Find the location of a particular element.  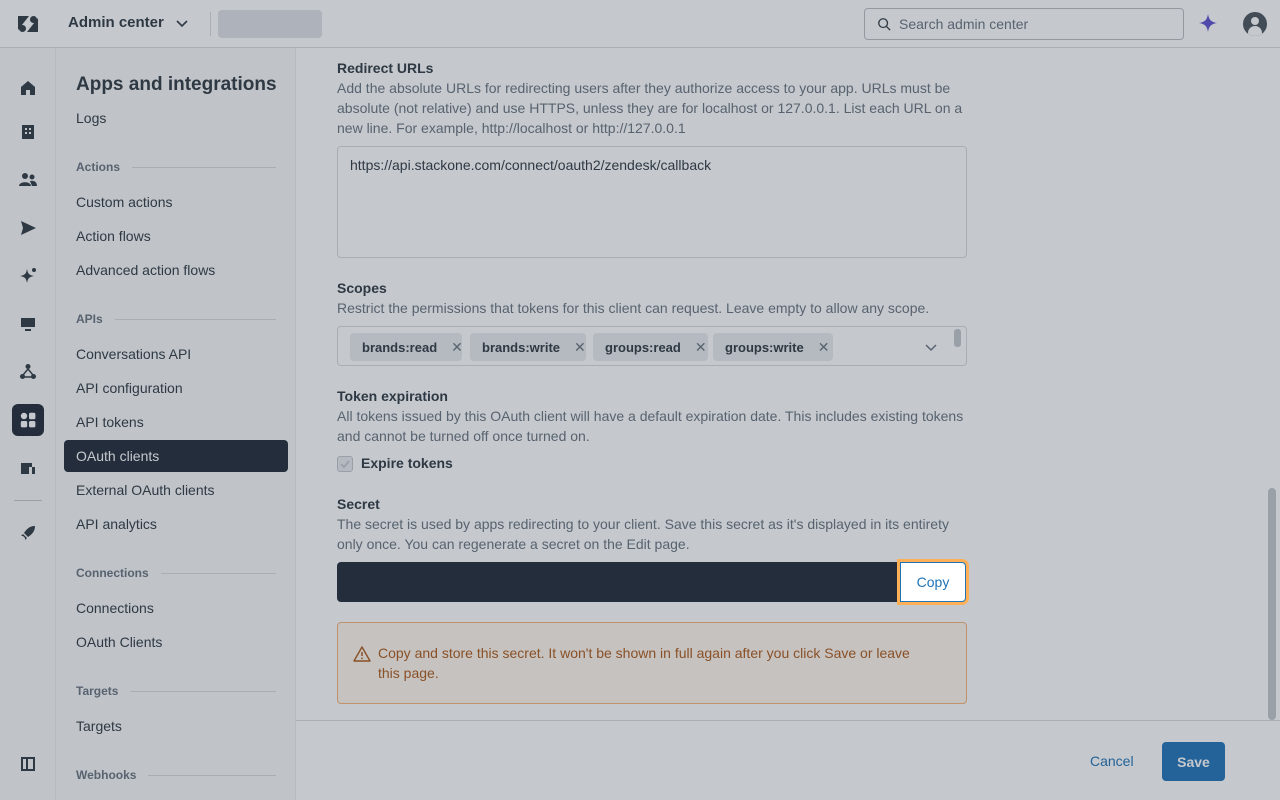

marketplace-store-icon is located at coordinates (28, 468).